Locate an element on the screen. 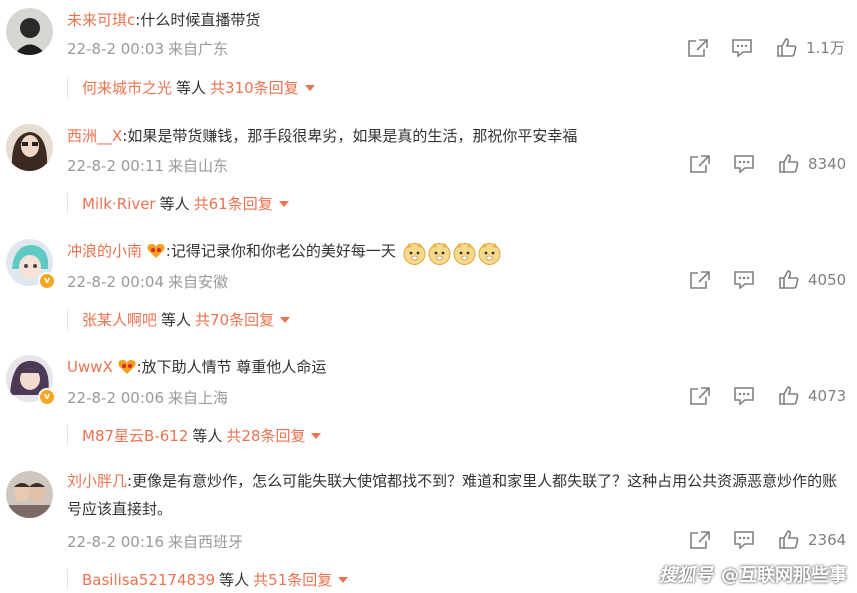  comment-text-line: UwwX :放下助人情节 尊重他人命运 is located at coordinates (196, 367).